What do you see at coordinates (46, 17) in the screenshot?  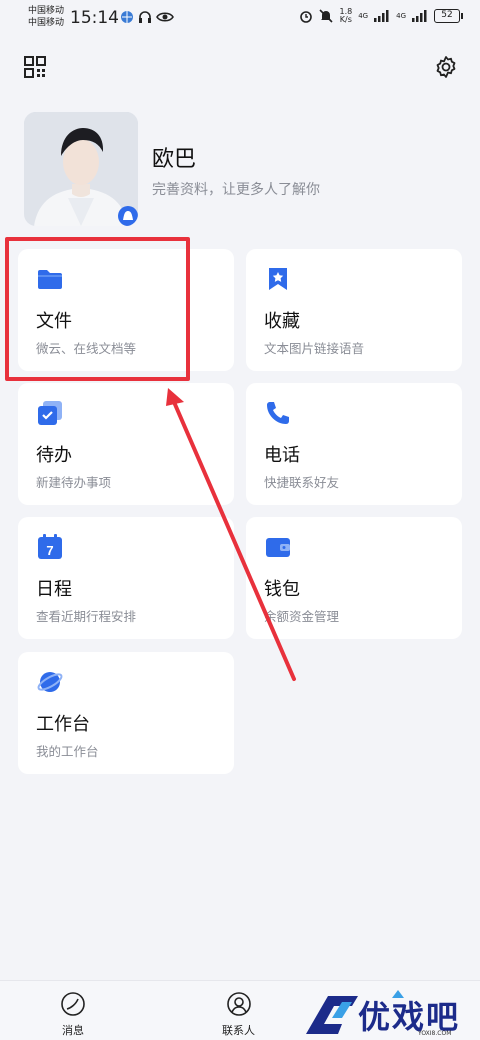 I see `carrier-info: 中国移动 中国移动` at bounding box center [46, 17].